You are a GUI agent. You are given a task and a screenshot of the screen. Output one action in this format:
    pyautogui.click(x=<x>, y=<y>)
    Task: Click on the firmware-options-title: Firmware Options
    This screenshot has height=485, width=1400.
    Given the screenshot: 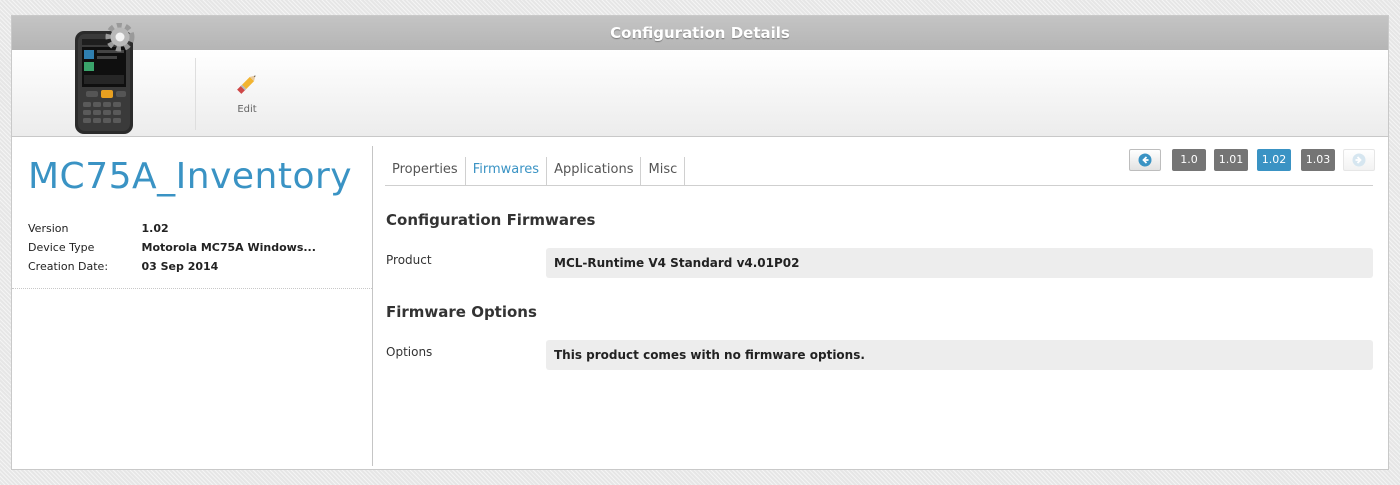 What is the action you would take?
    pyautogui.click(x=461, y=312)
    